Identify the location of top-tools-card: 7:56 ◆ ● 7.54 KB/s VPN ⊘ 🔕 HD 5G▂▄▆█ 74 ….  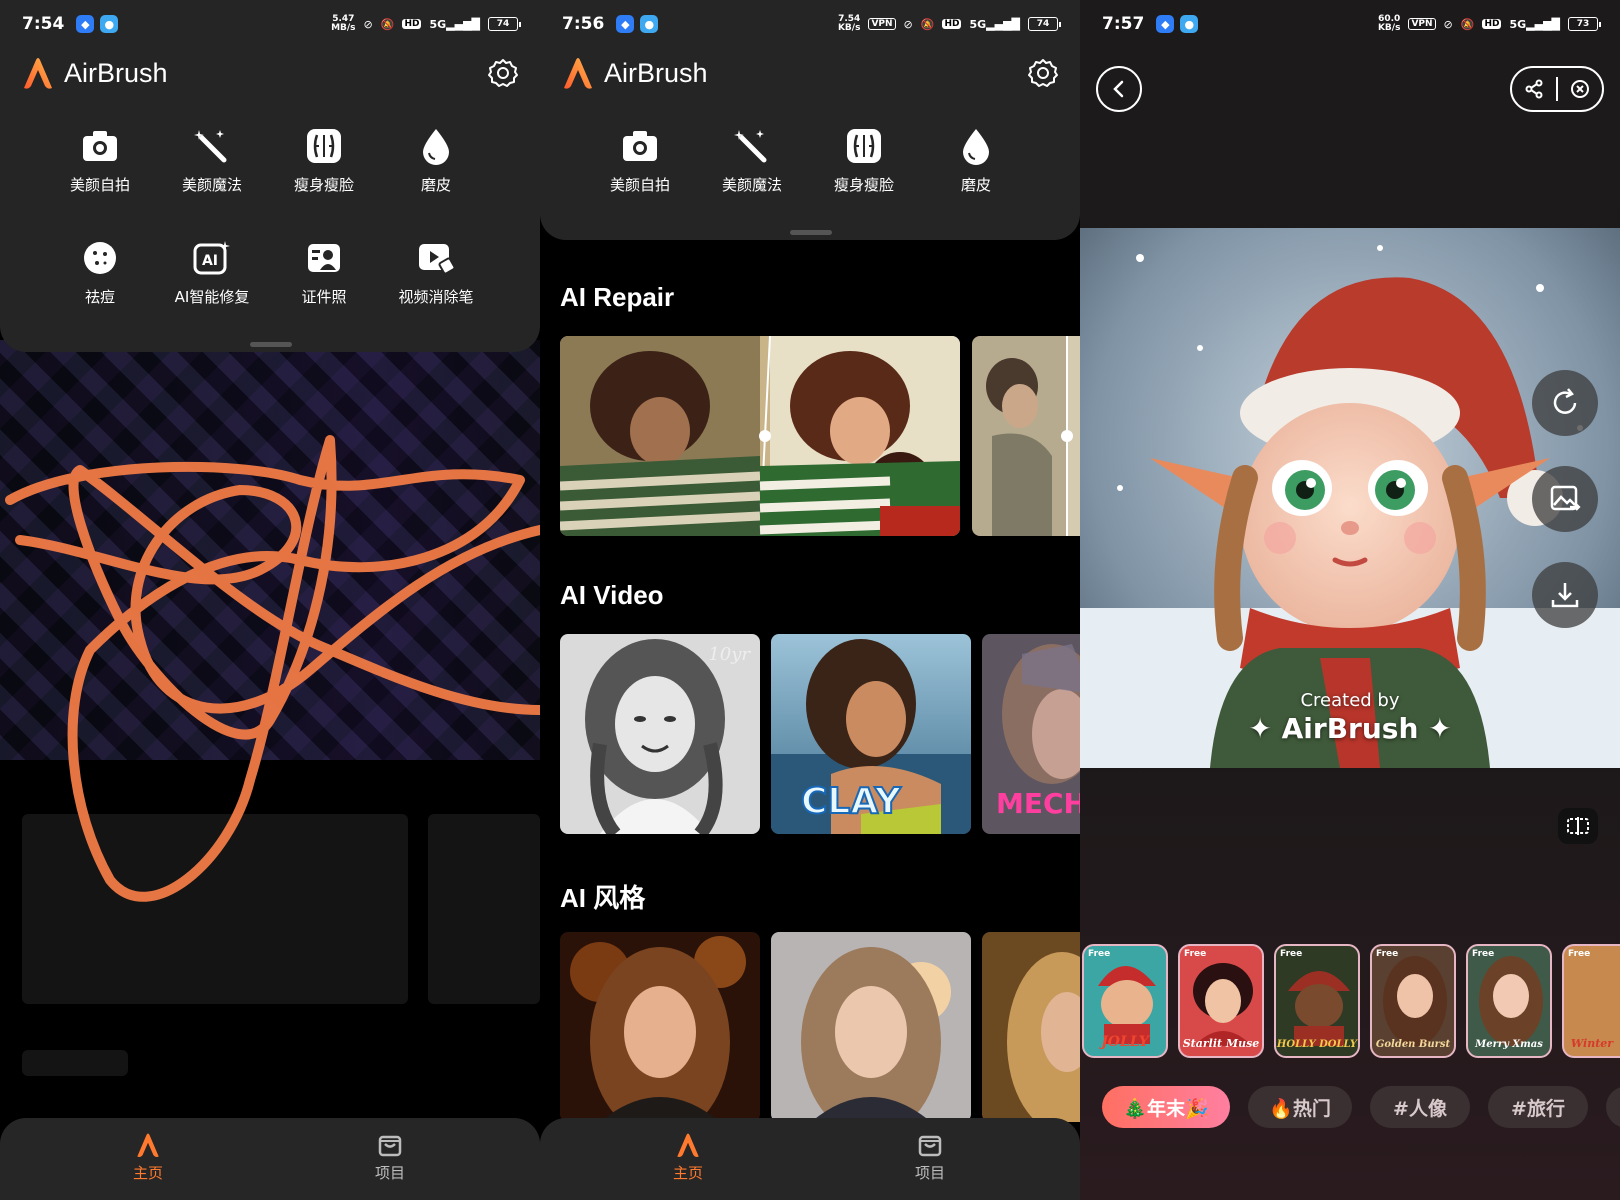
(810, 120).